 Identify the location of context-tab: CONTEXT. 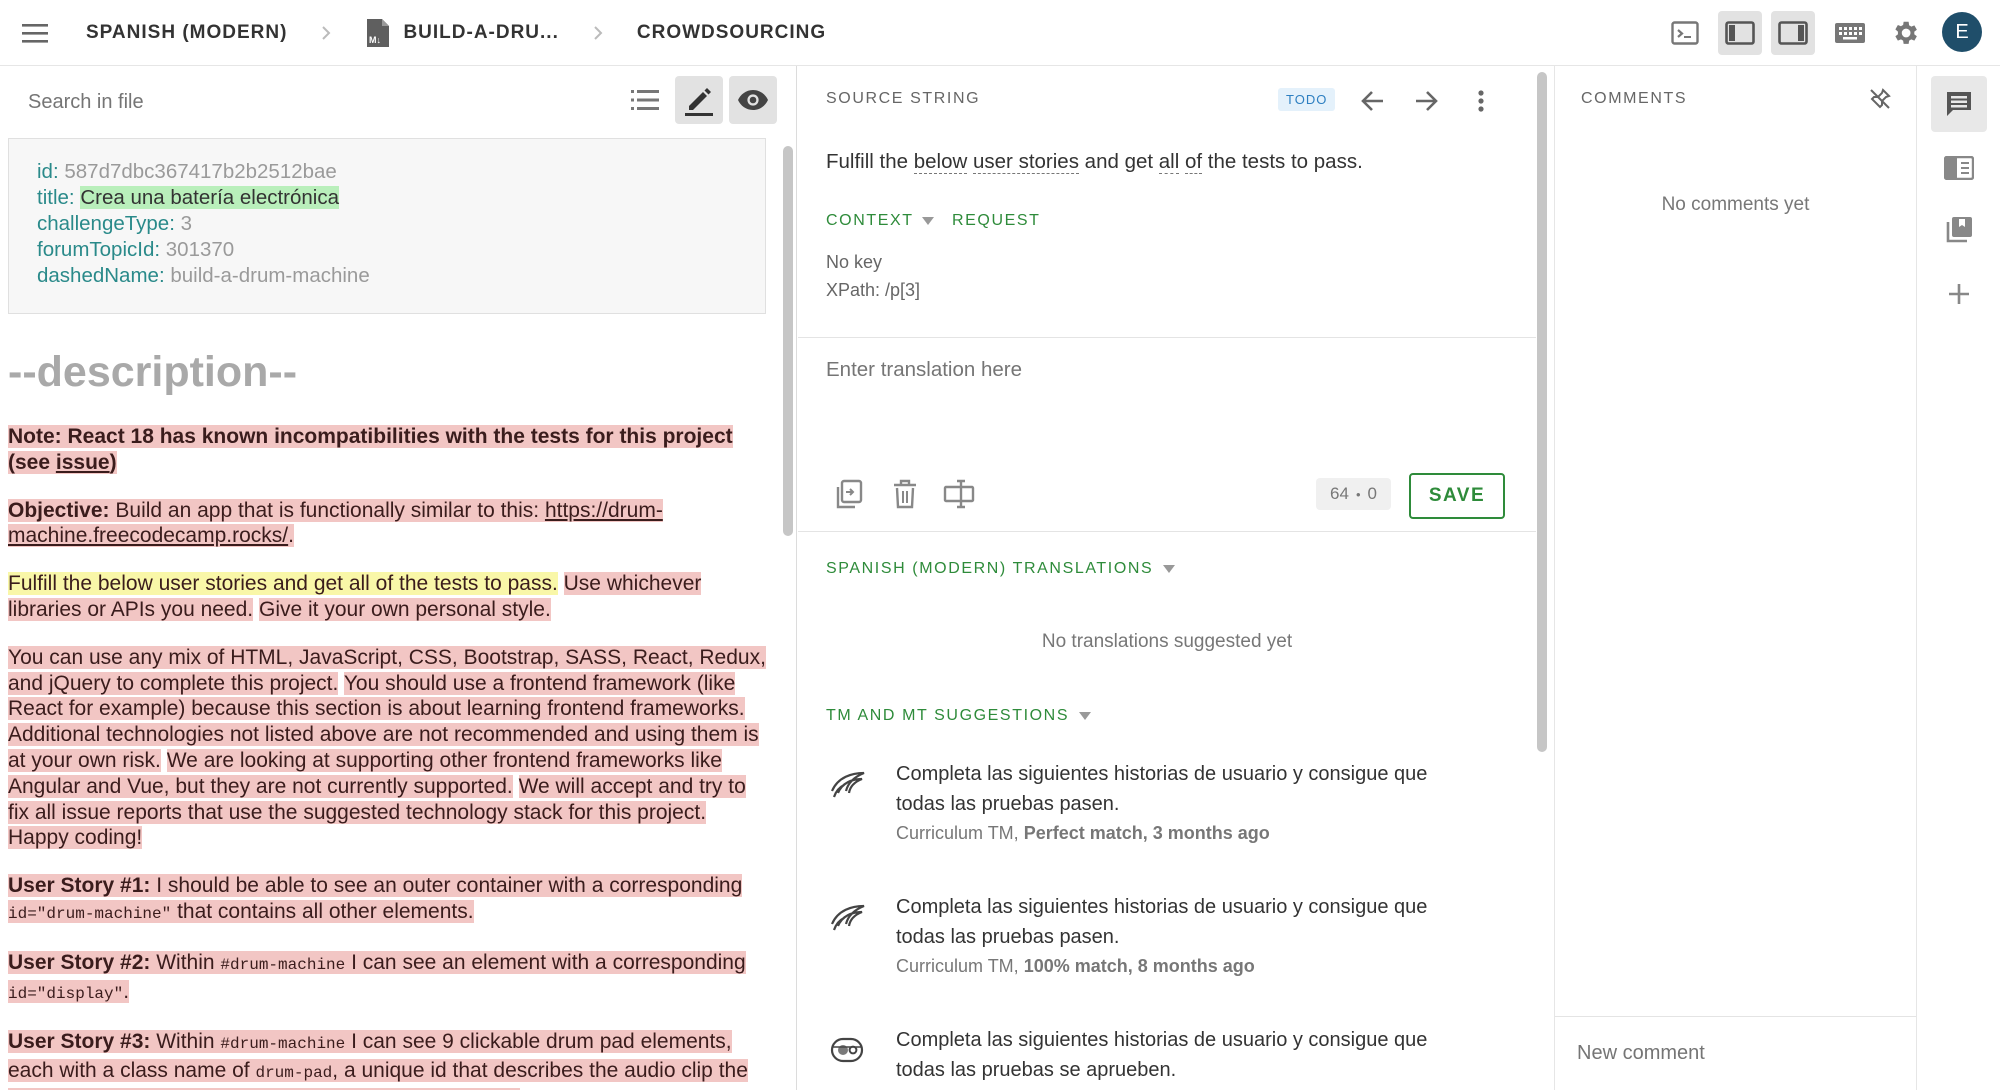
(880, 221).